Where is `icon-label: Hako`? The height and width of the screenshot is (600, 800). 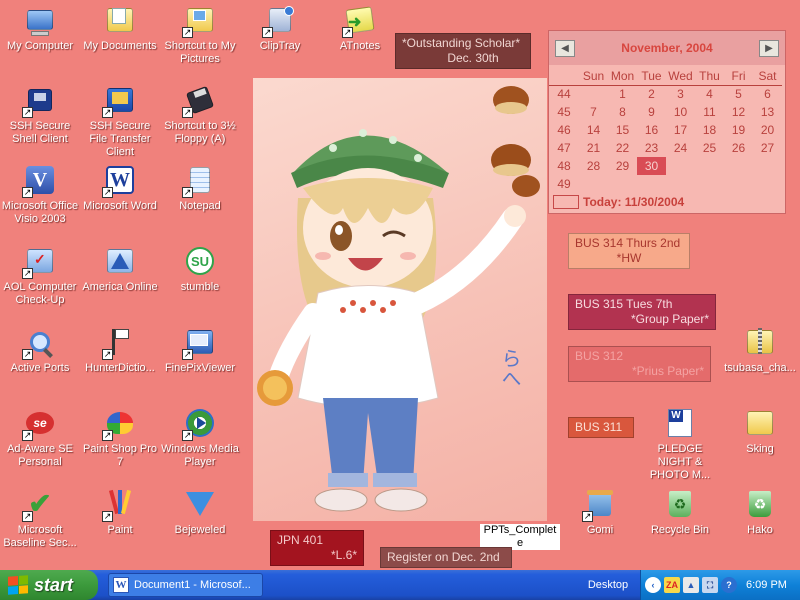 icon-label: Hako is located at coordinates (760, 530).